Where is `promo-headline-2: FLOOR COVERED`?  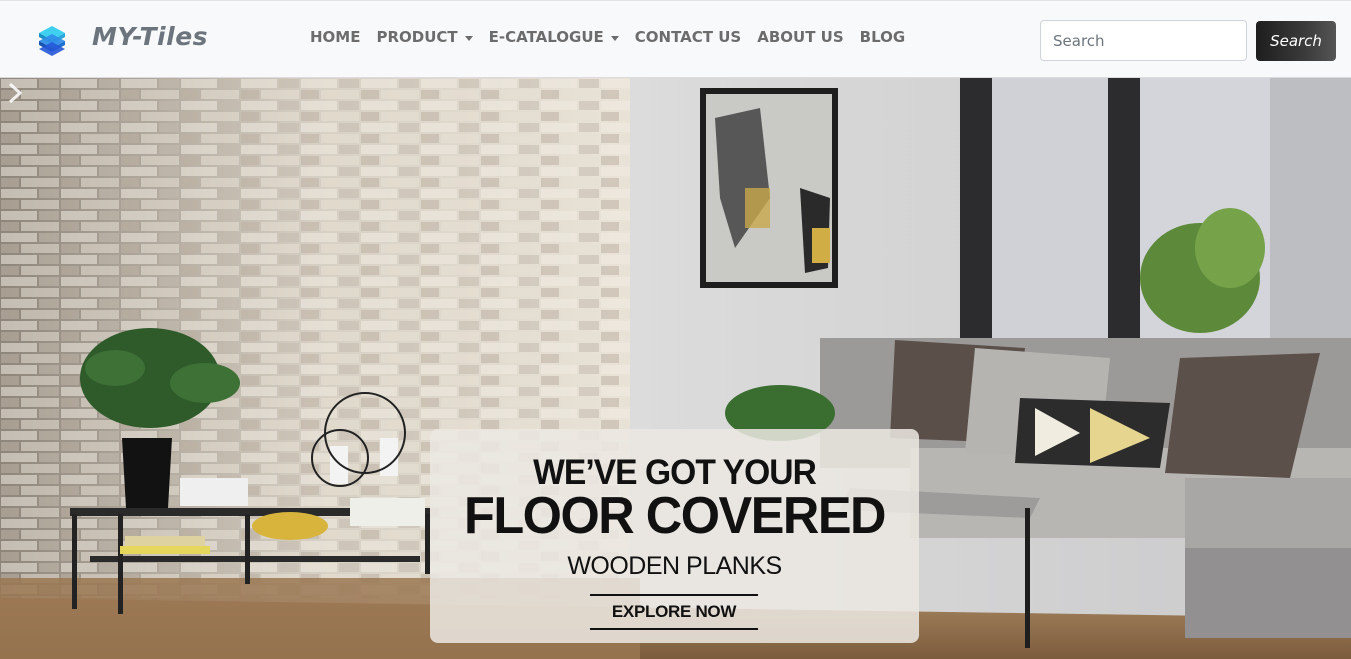 promo-headline-2: FLOOR COVERED is located at coordinates (675, 516).